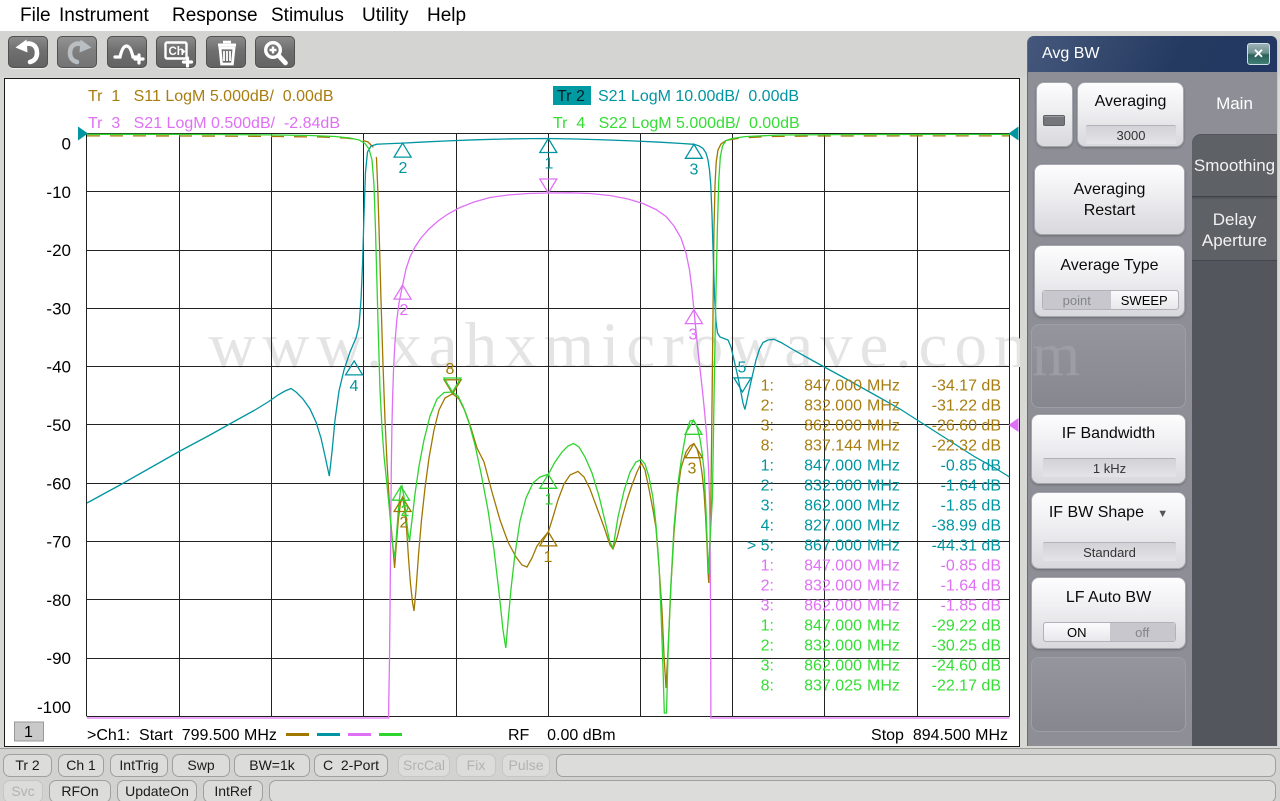  I want to click on svg-text: -30, so click(58, 308).